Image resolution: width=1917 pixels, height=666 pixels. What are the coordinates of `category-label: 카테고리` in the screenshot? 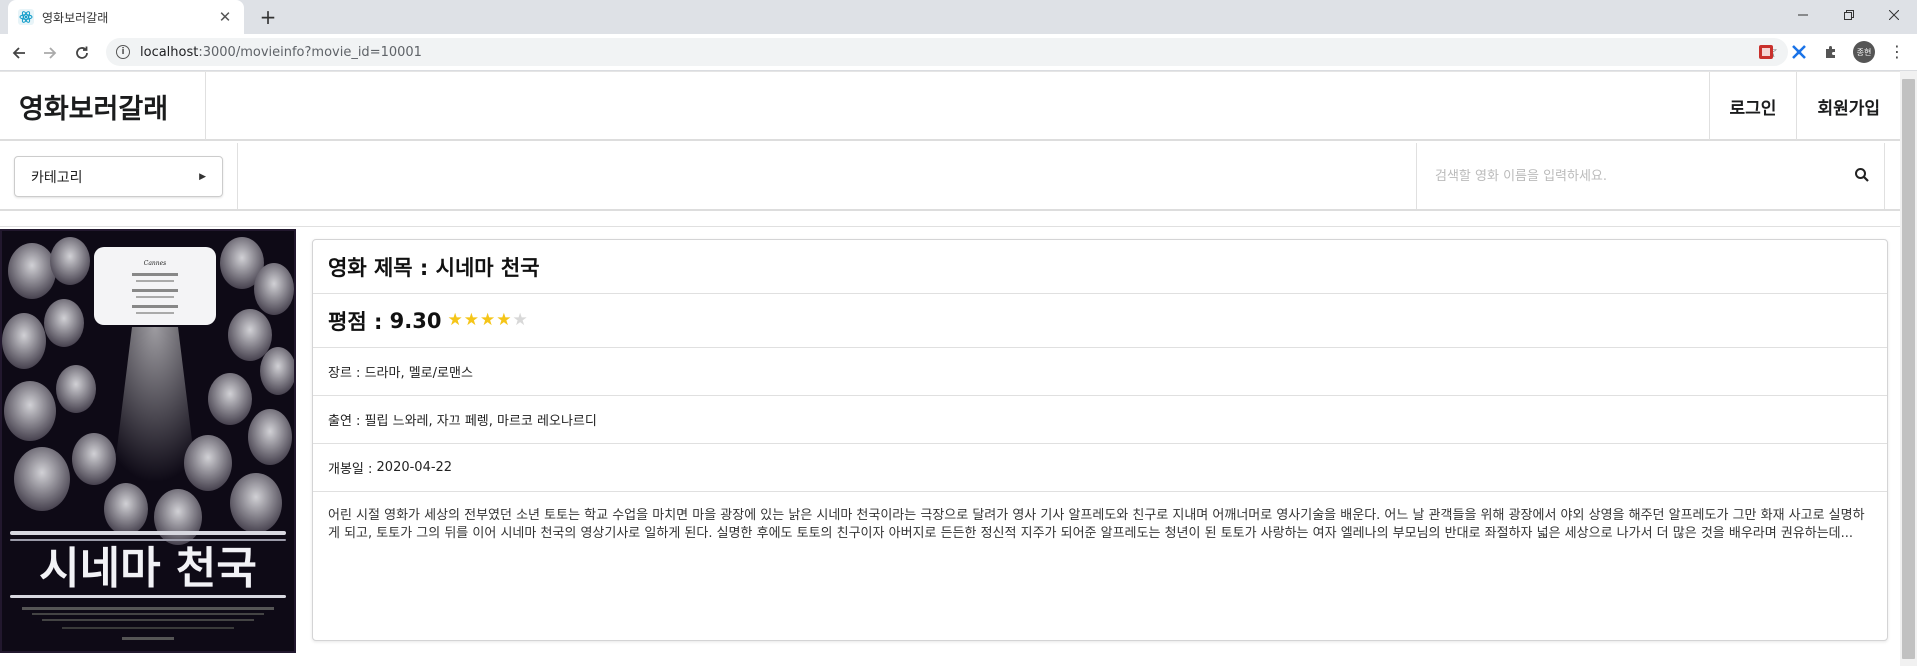 It's located at (57, 177).